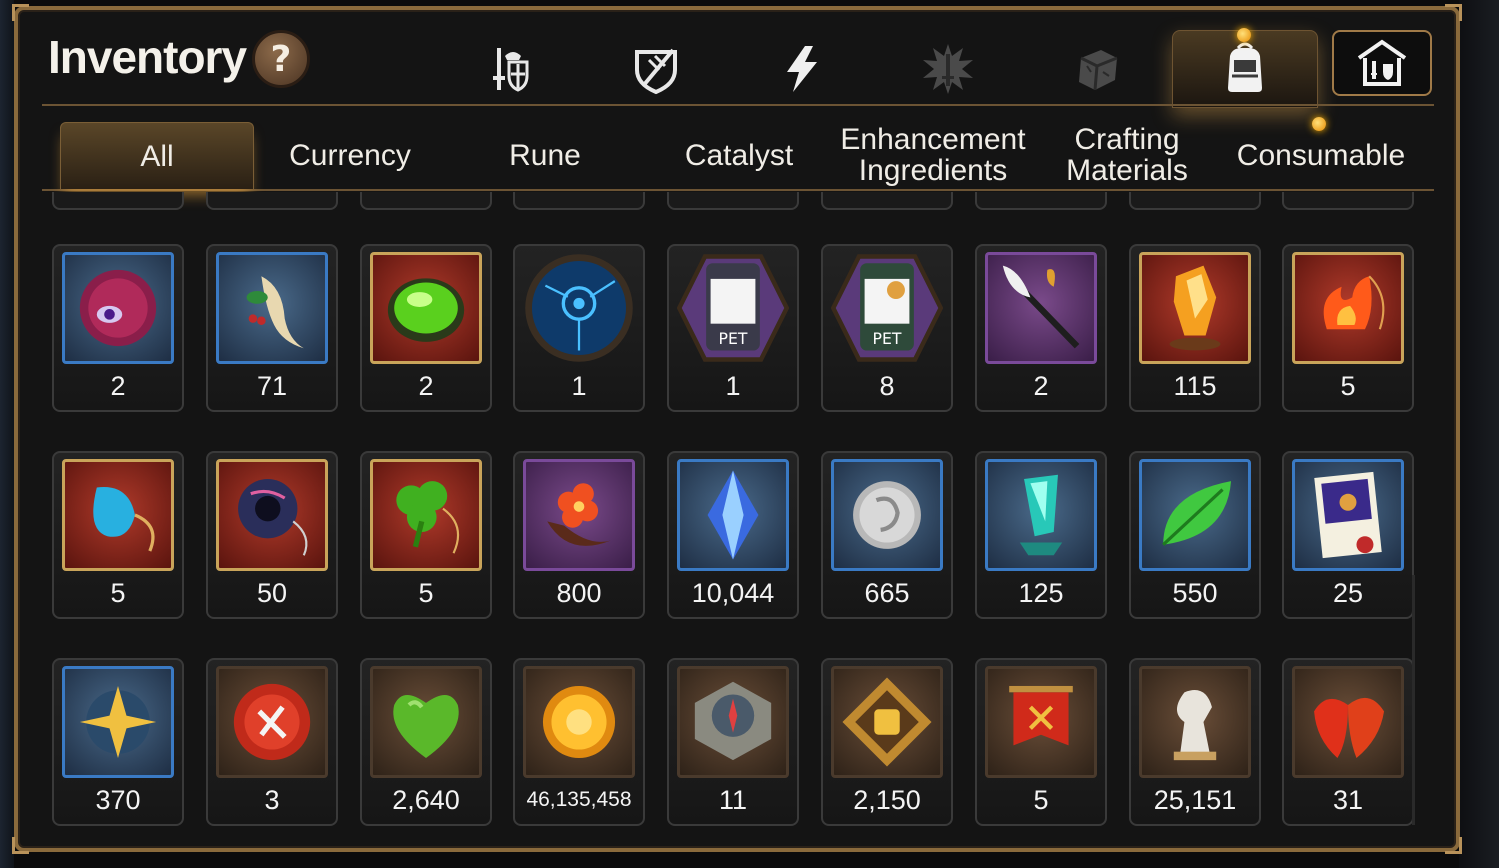 The height and width of the screenshot is (868, 1499). I want to click on tab-exclusive, so click(948, 69).